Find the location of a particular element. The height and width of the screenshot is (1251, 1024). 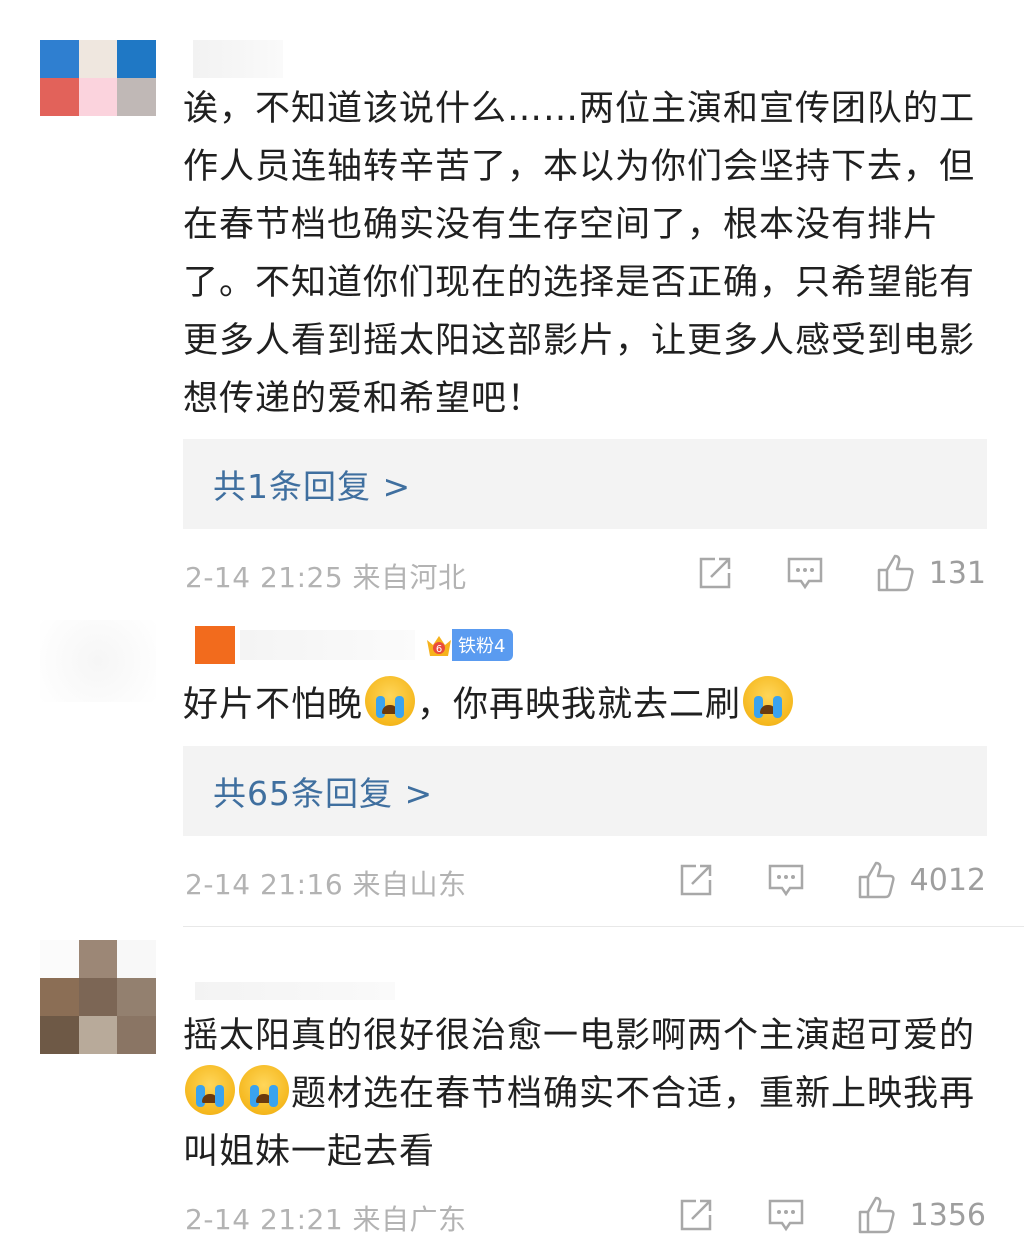

badge-level: 6 is located at coordinates (439, 649).